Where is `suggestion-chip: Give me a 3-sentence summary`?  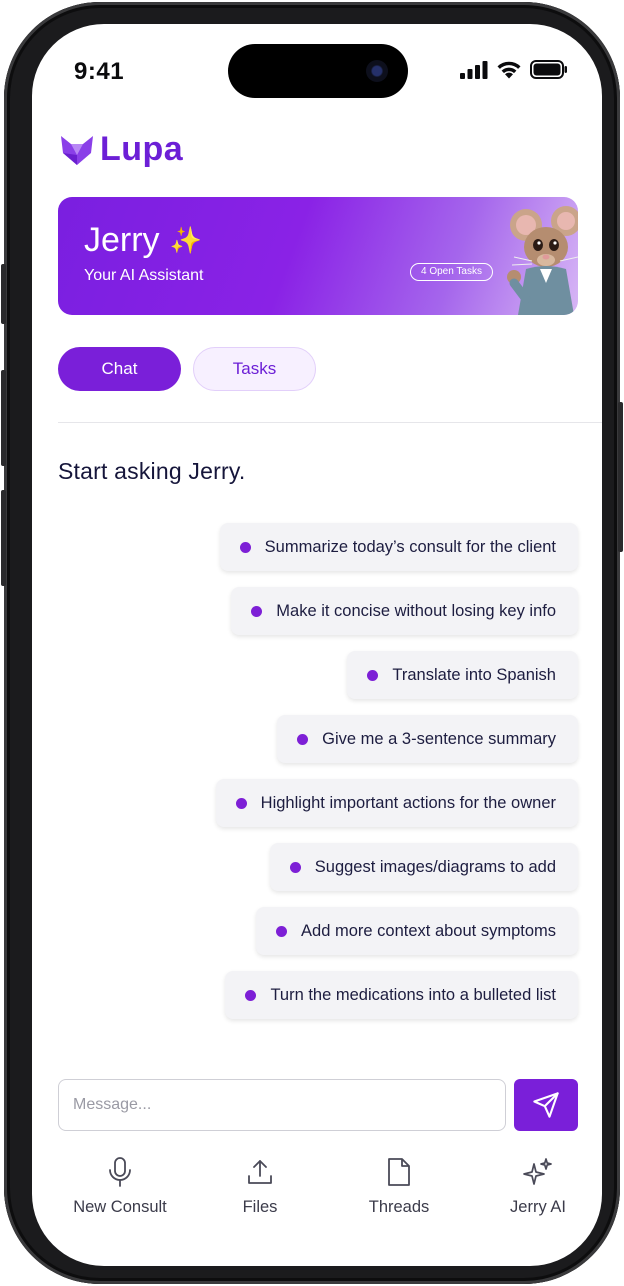
suggestion-chip: Give me a 3-sentence summary is located at coordinates (427, 739).